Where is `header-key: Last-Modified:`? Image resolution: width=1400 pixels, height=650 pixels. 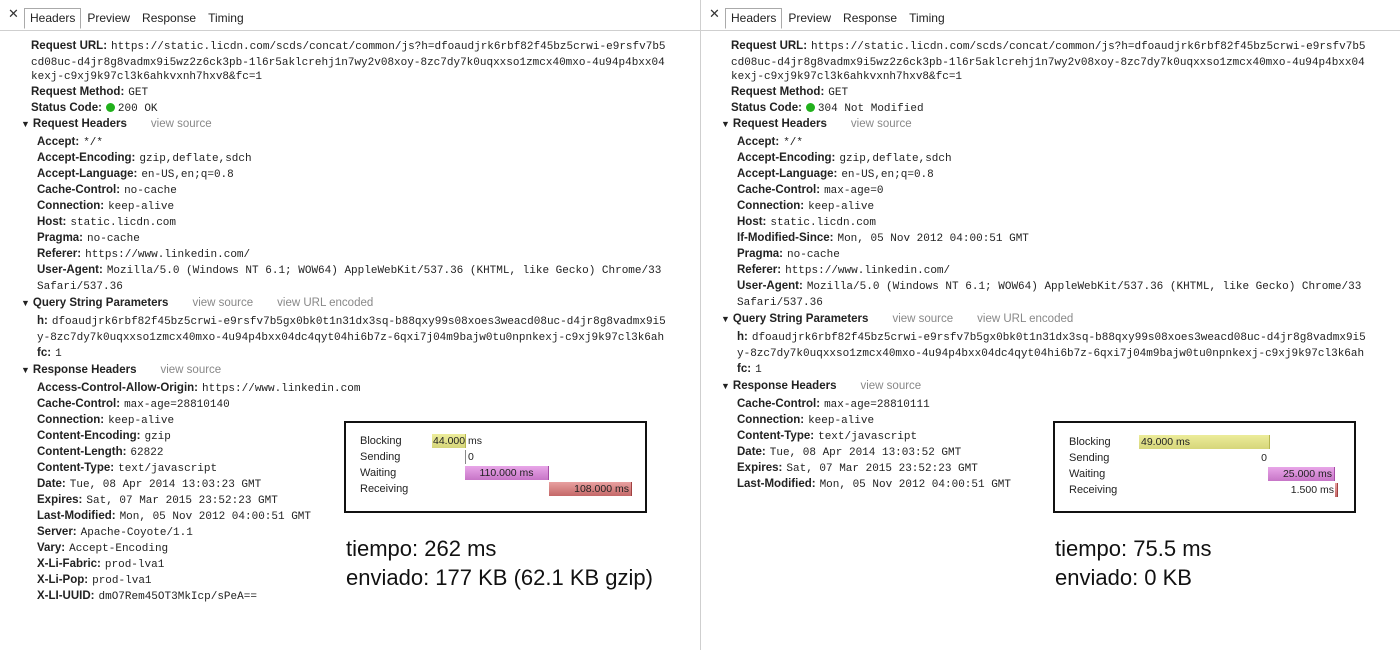
header-key: Last-Modified: is located at coordinates (76, 516).